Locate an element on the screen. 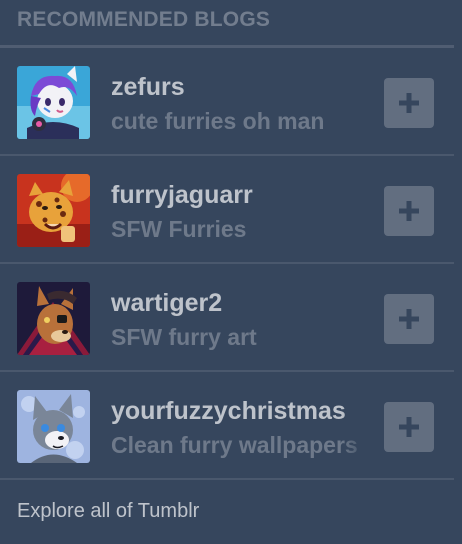  blog-name: yourfuzzychristmas is located at coordinates (242, 411).